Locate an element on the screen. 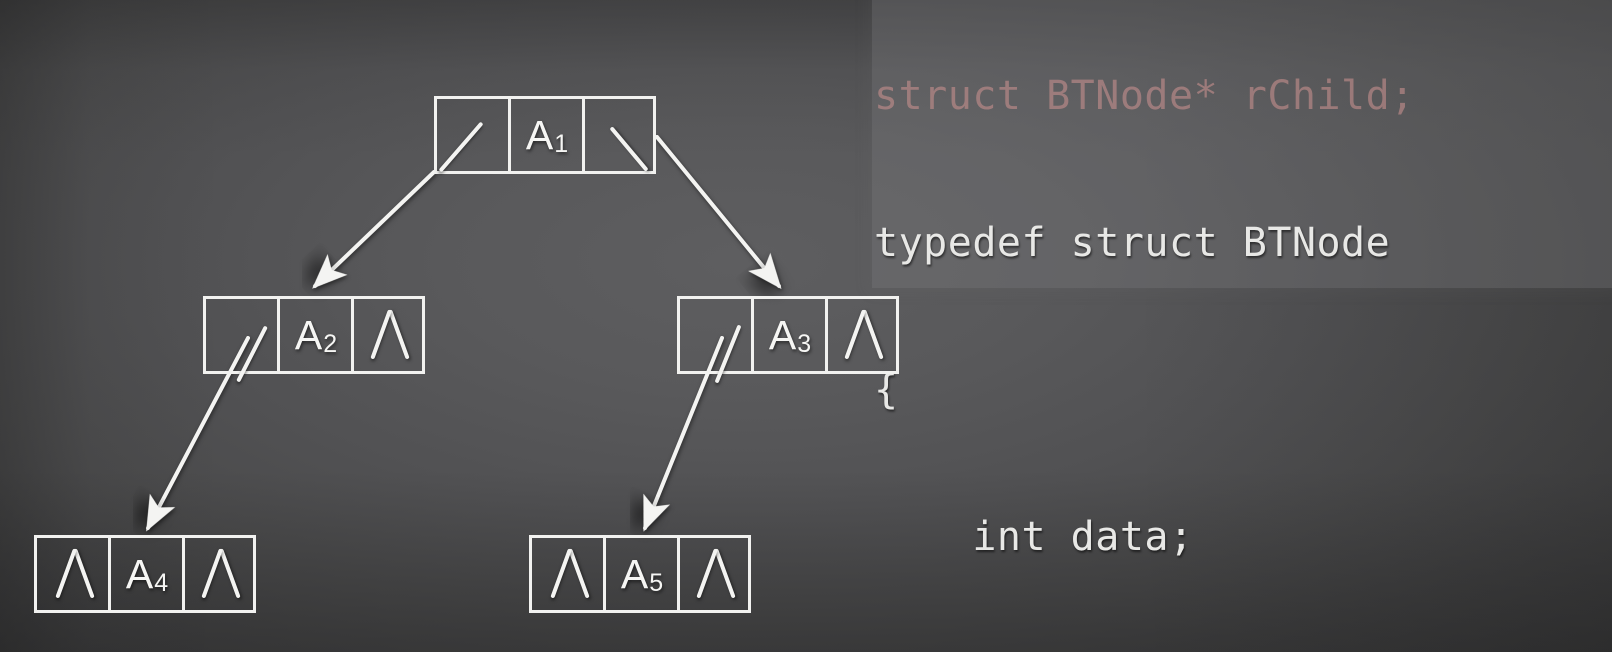  tree-node-a2: A2 is located at coordinates (314, 339).